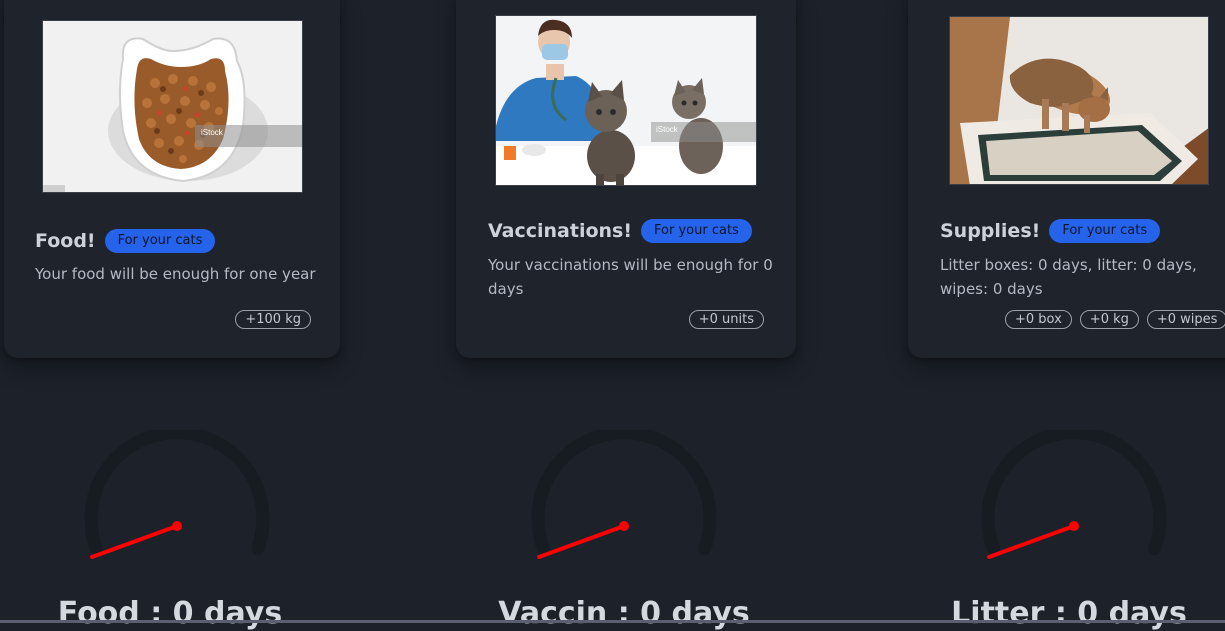 This screenshot has height=631, width=1225. I want to click on litter-kg-chip: +0 kg, so click(1109, 319).